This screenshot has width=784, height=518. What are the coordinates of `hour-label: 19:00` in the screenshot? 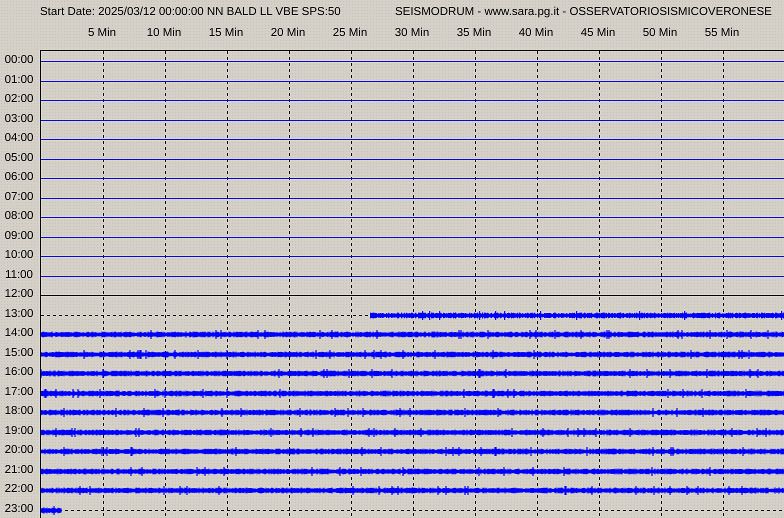 It's located at (19, 430).